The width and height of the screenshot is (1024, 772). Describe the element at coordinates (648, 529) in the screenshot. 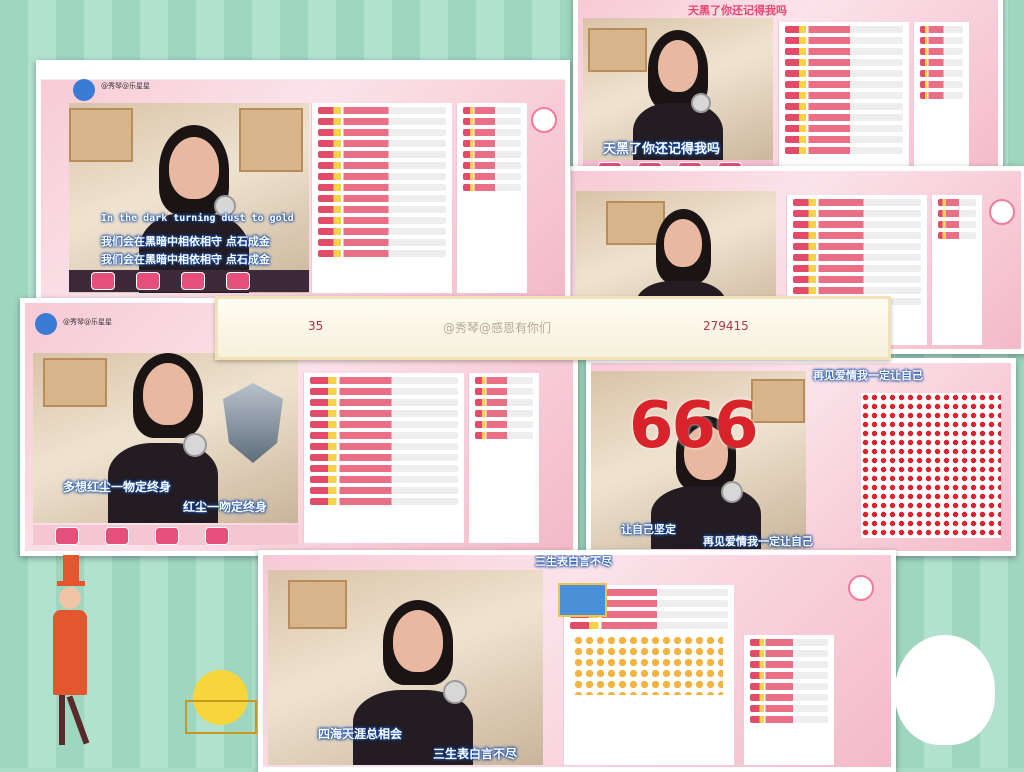

I see `lyric-left: 让自己坚定` at that location.